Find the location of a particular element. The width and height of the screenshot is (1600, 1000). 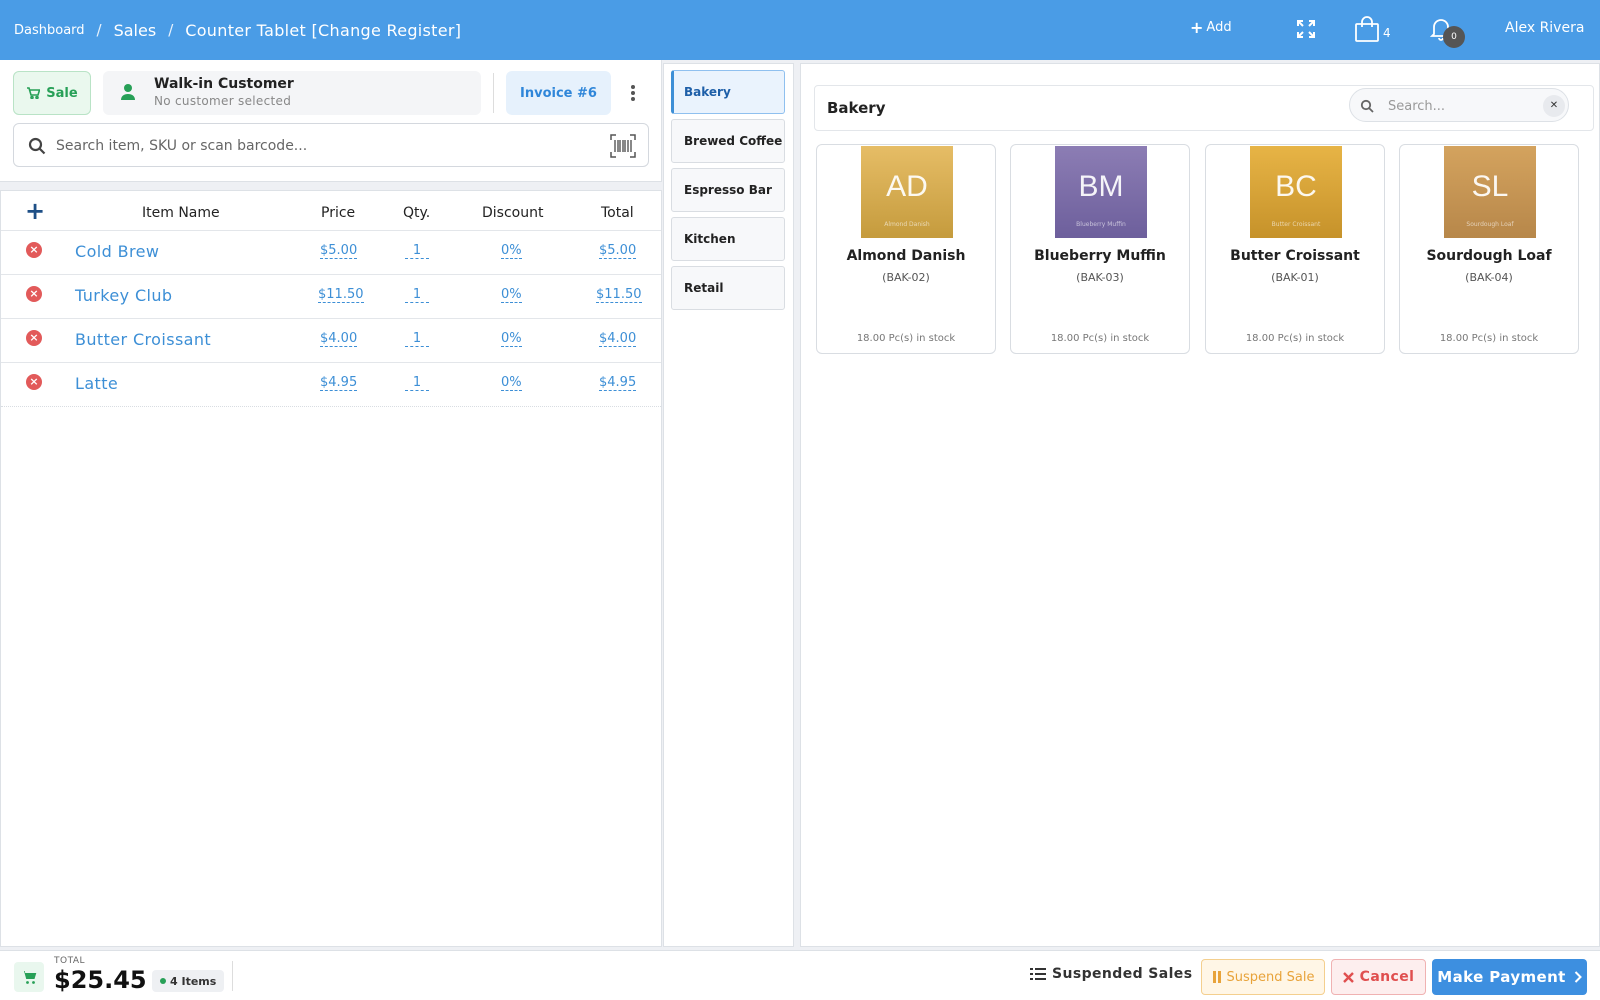

breadcrumb-current-register: Counter Tablet [Change Register] is located at coordinates (323, 30).